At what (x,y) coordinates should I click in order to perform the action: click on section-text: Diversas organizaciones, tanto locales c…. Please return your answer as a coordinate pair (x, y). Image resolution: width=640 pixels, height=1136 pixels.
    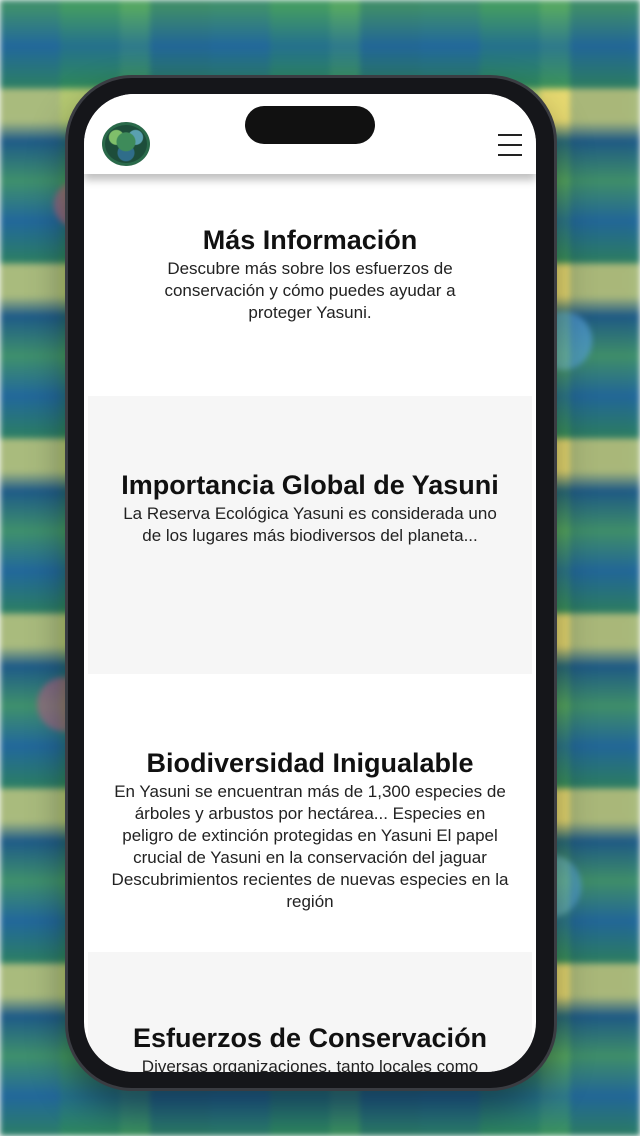
    Looking at the image, I should click on (310, 1064).